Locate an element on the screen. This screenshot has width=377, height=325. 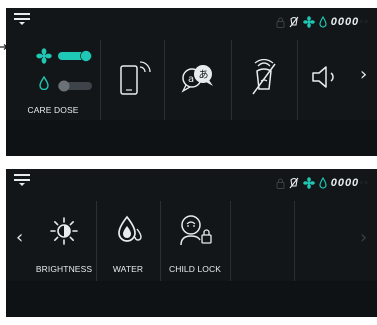
language-icon: a あ is located at coordinates (197, 79).